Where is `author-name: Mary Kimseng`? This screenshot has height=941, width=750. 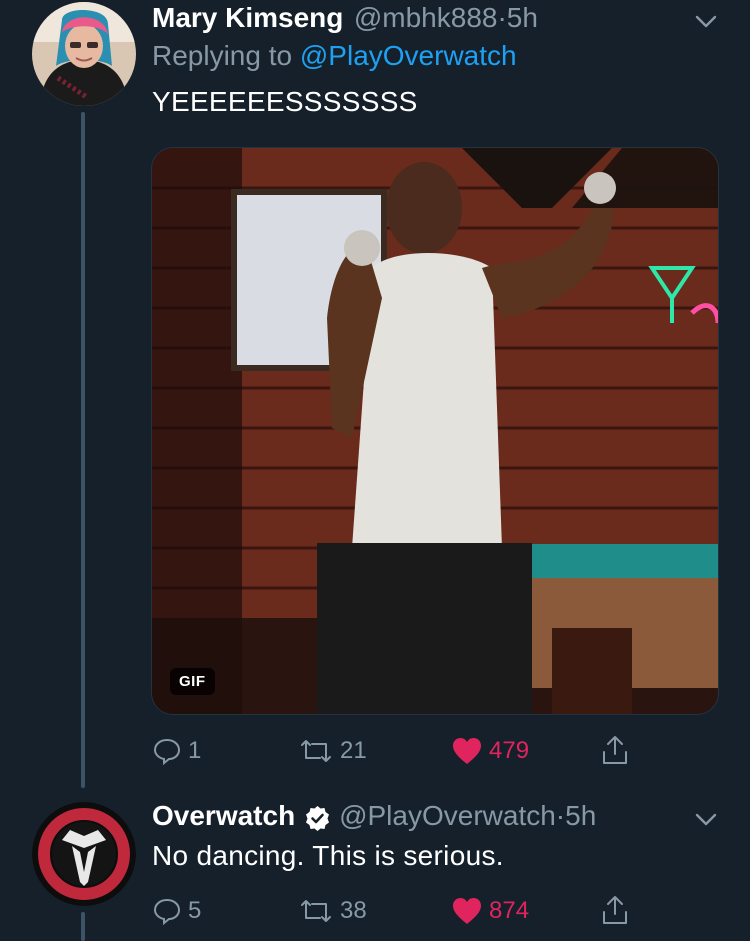
author-name: Mary Kimseng is located at coordinates (247, 17).